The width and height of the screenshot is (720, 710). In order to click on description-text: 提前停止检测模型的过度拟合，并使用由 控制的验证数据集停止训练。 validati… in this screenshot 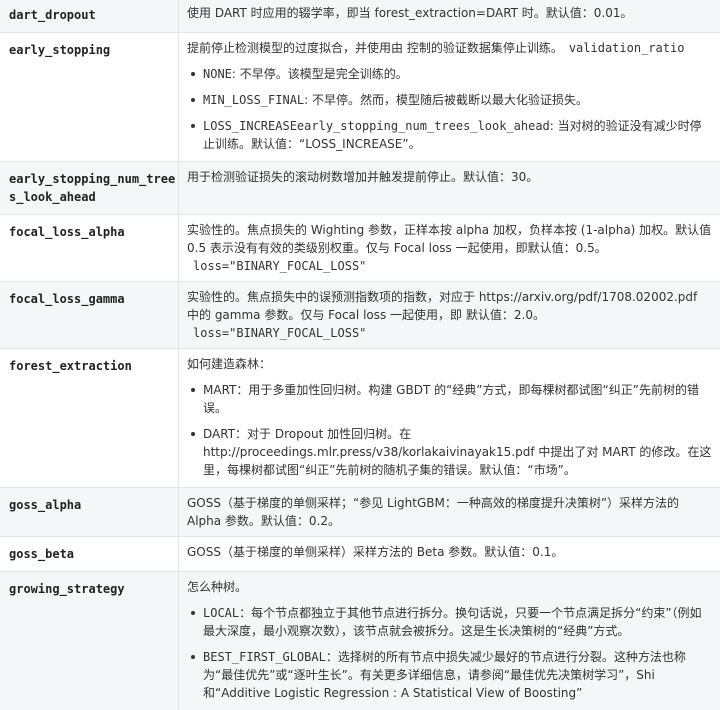, I will do `click(449, 48)`.